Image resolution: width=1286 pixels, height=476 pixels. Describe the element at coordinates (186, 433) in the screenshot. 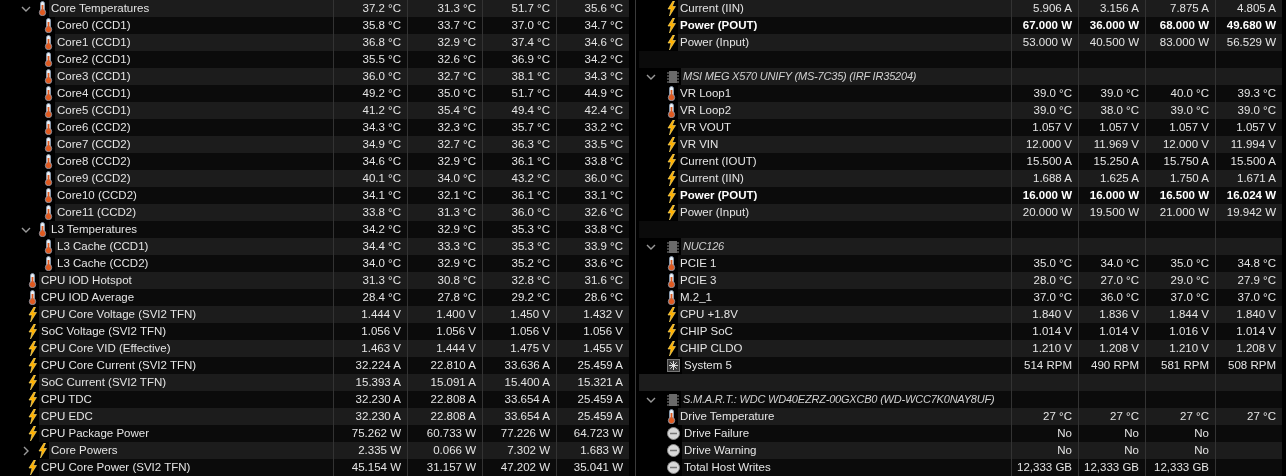

I see `sensor-label: CPU Package Power` at that location.